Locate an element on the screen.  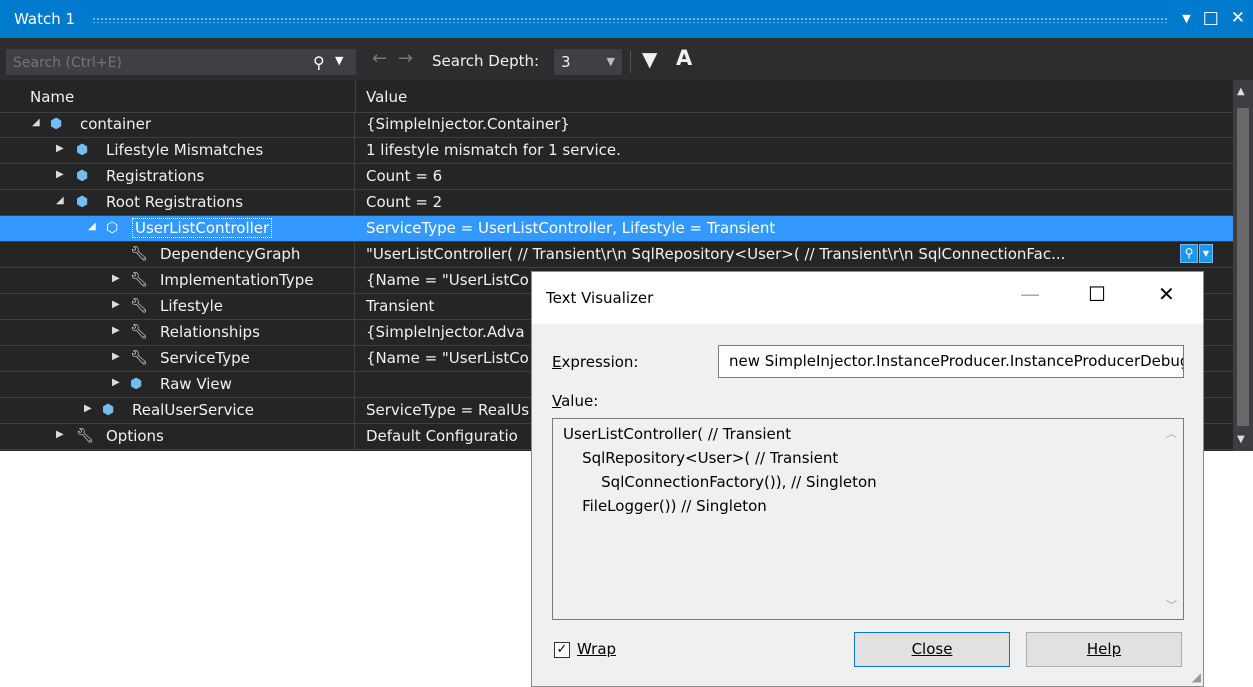
column-divider is located at coordinates (355, 96).